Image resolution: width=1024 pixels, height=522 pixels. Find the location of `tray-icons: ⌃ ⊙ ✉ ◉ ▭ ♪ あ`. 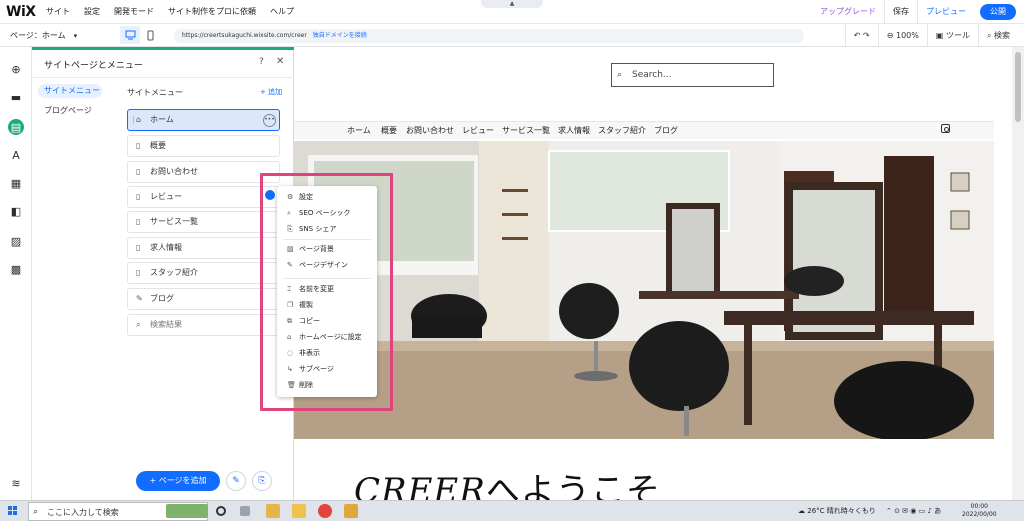

tray-icons: ⌃ ⊙ ✉ ◉ ▭ ♪ あ is located at coordinates (913, 511).